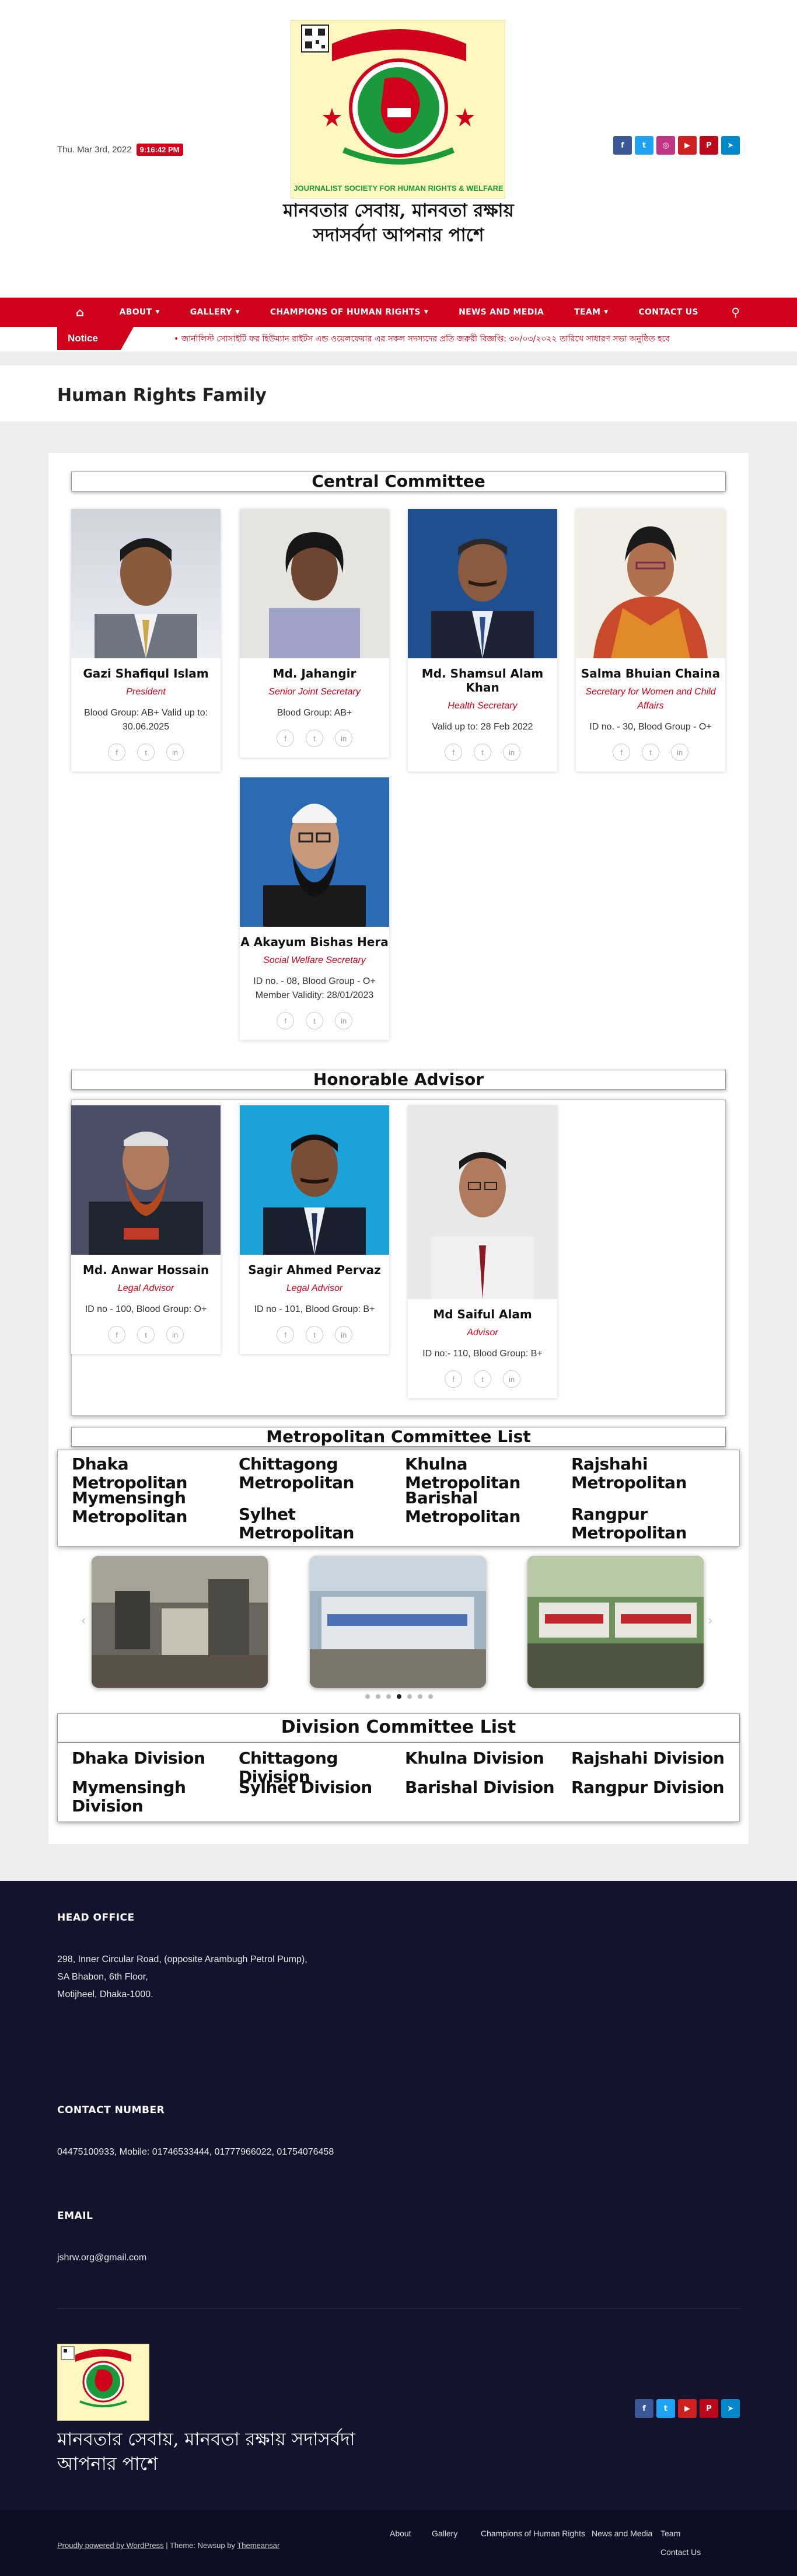 This screenshot has width=797, height=2576. I want to click on division-item-khulna: Khulna Division, so click(482, 1758).